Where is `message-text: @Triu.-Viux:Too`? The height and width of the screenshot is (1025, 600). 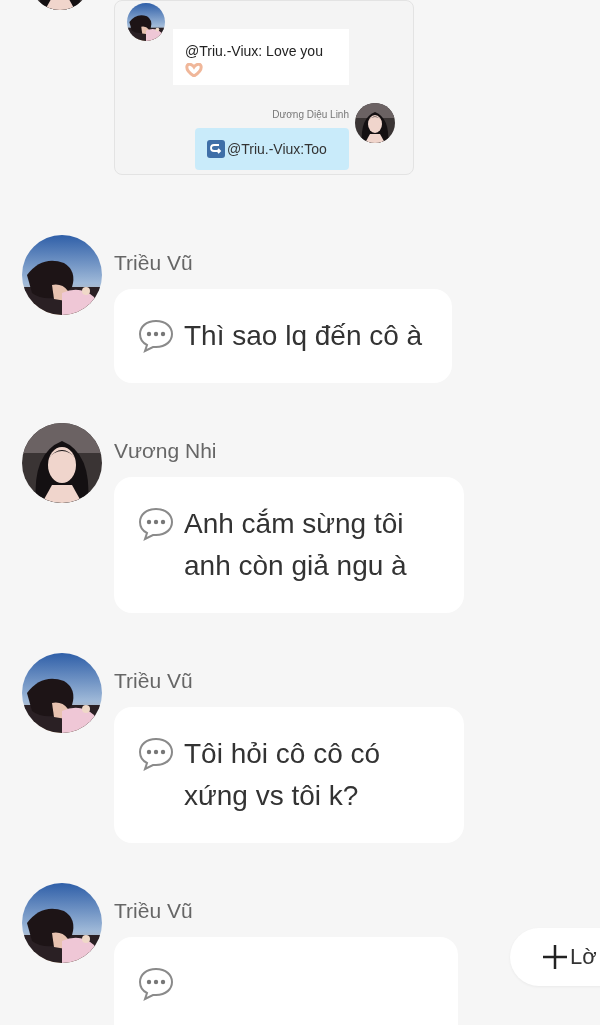 message-text: @Triu.-Viux:Too is located at coordinates (277, 149).